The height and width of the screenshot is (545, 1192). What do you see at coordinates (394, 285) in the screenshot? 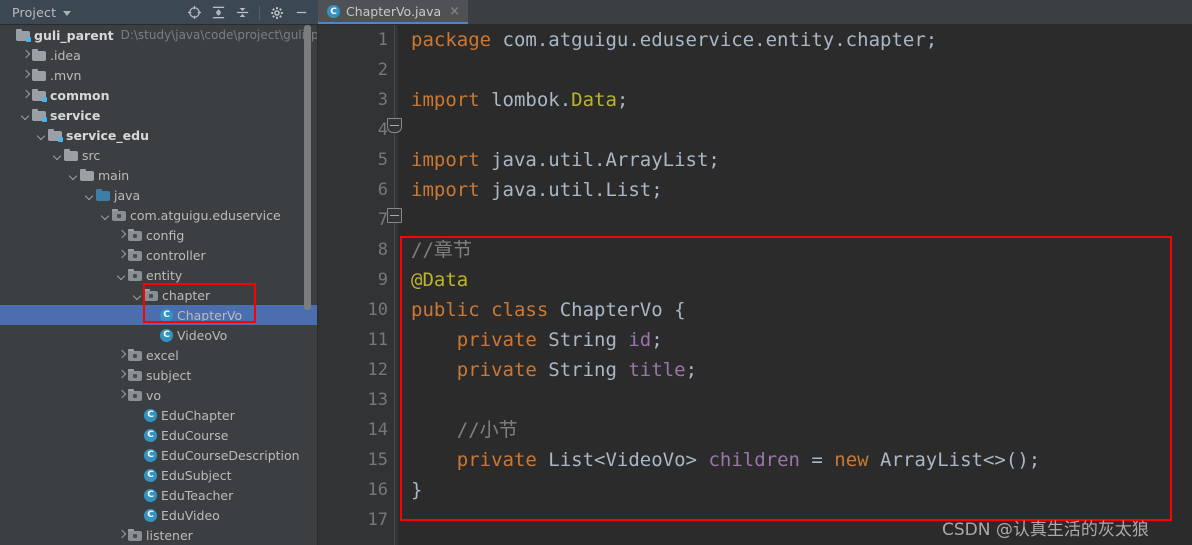
I see `fold-rail` at bounding box center [394, 285].